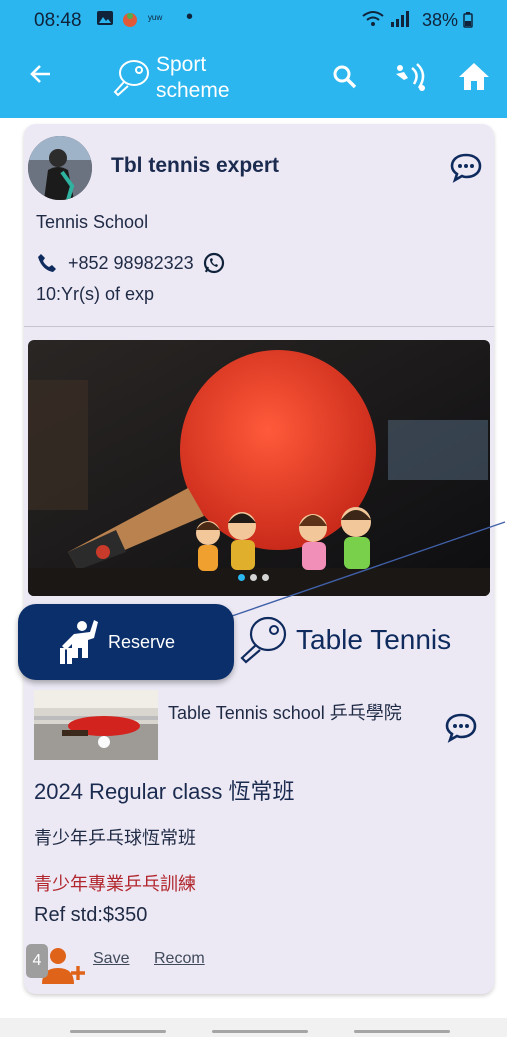 Image resolution: width=507 pixels, height=1037 pixels. What do you see at coordinates (298, 713) in the screenshot?
I see `school-name: Table Tennis school 乒乓學院` at bounding box center [298, 713].